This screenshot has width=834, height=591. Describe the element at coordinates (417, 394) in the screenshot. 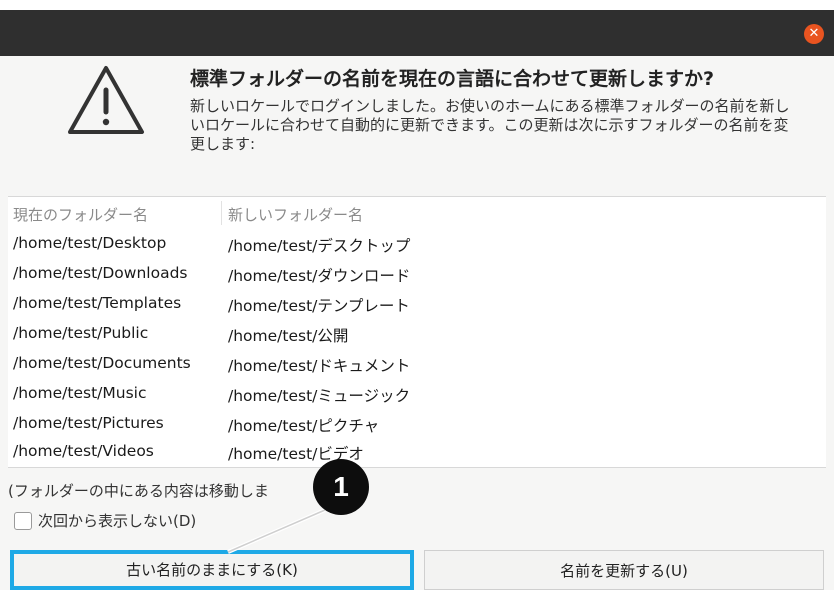

I see `table-row: /home/test/Music /home/test/ミュージック` at that location.